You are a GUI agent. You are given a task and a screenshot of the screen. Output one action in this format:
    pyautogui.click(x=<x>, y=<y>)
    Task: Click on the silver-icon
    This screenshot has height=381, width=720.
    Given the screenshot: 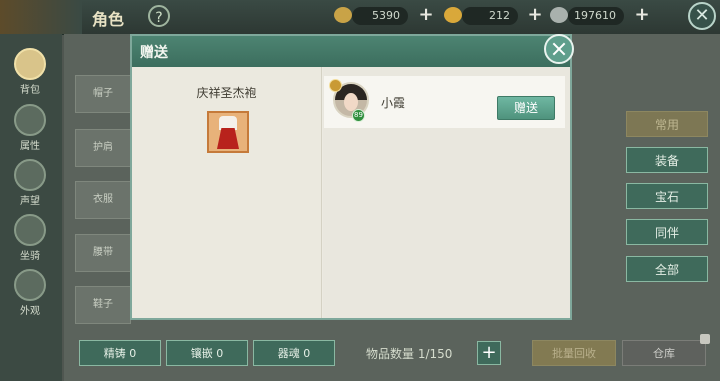 What is the action you would take?
    pyautogui.click(x=559, y=15)
    